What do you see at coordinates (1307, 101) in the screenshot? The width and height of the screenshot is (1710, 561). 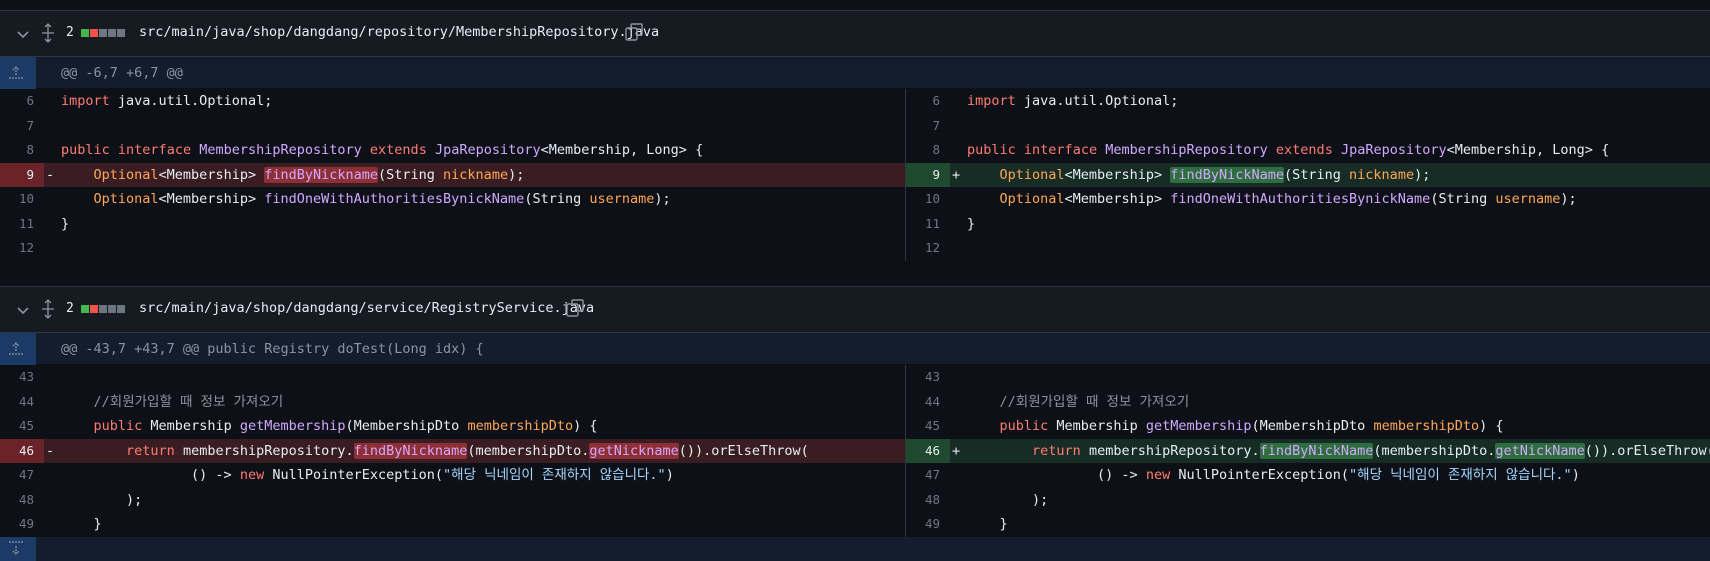 I see `right-line: 6 import java.util.Optional;` at bounding box center [1307, 101].